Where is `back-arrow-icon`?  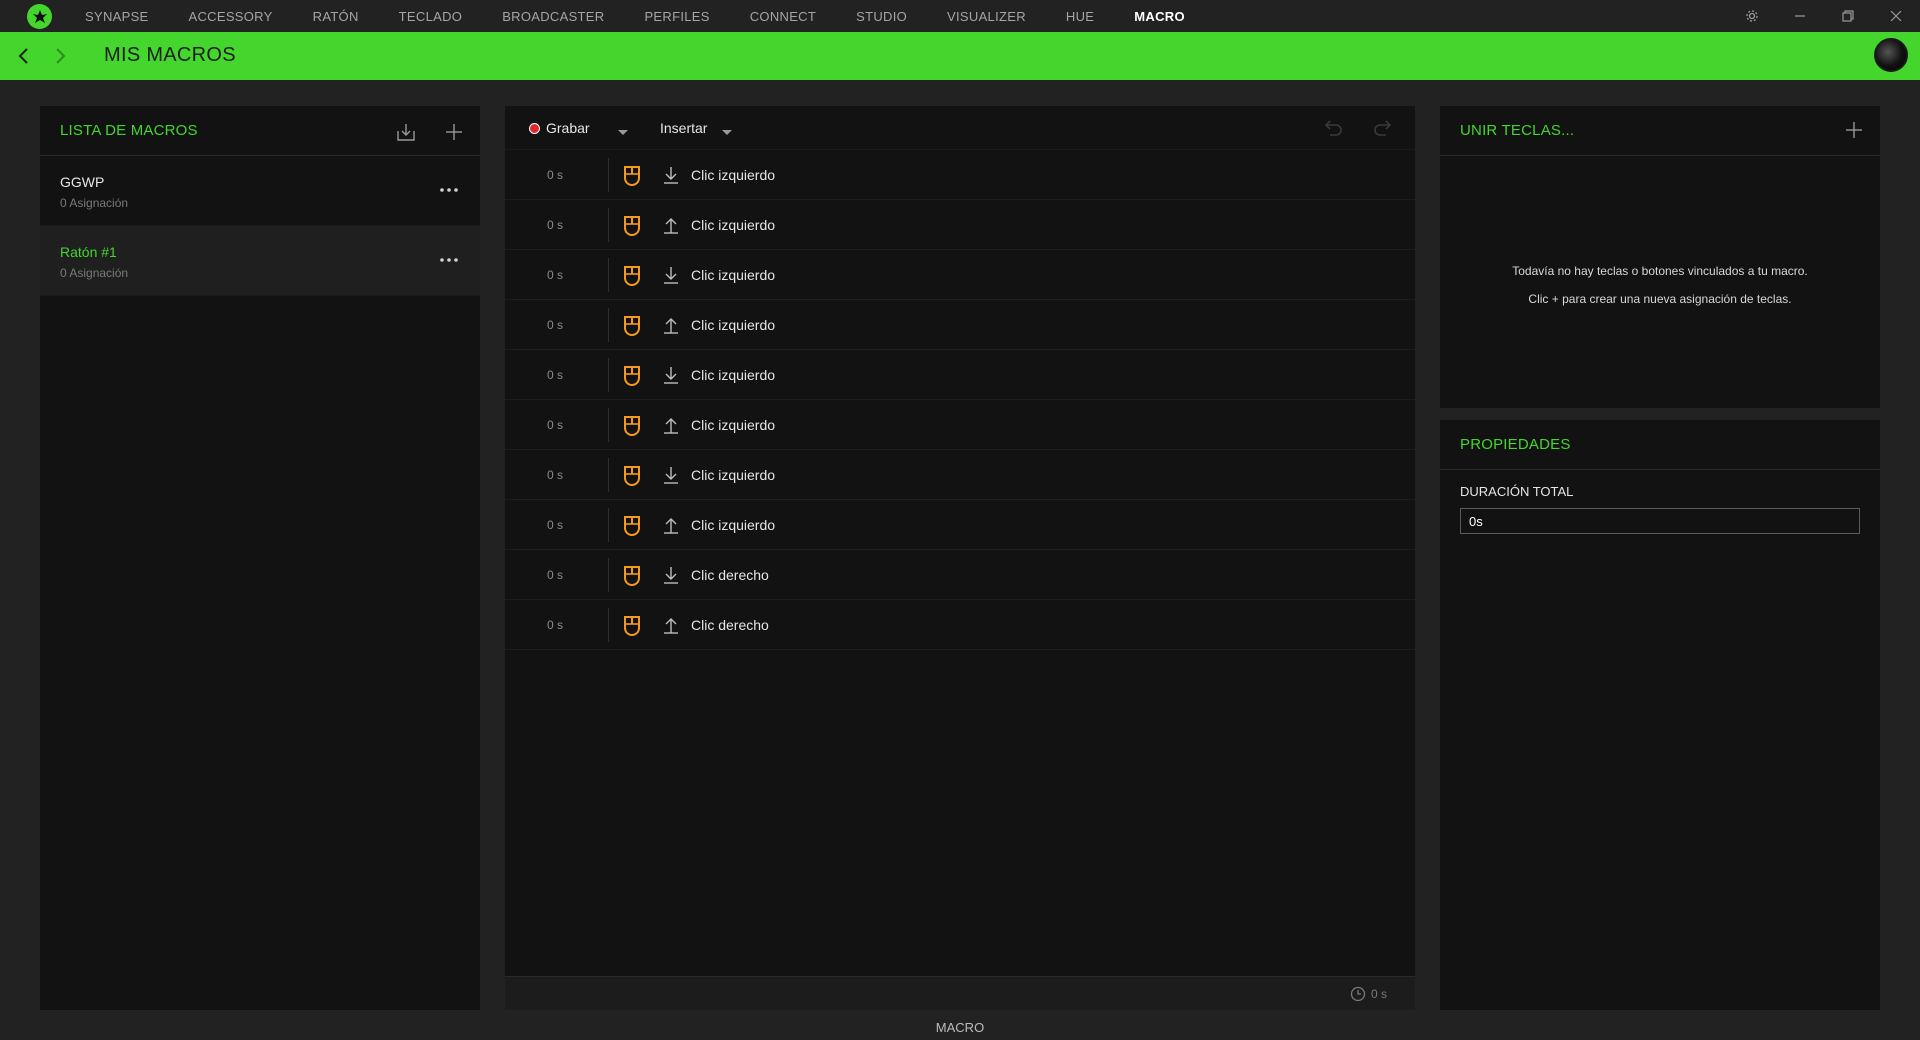 back-arrow-icon is located at coordinates (23, 56).